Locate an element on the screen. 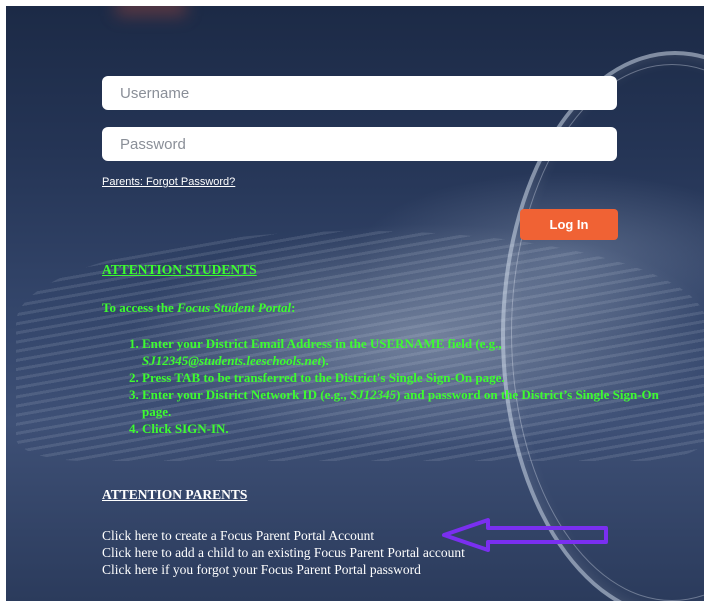  access-prefix: To access the is located at coordinates (139, 307).